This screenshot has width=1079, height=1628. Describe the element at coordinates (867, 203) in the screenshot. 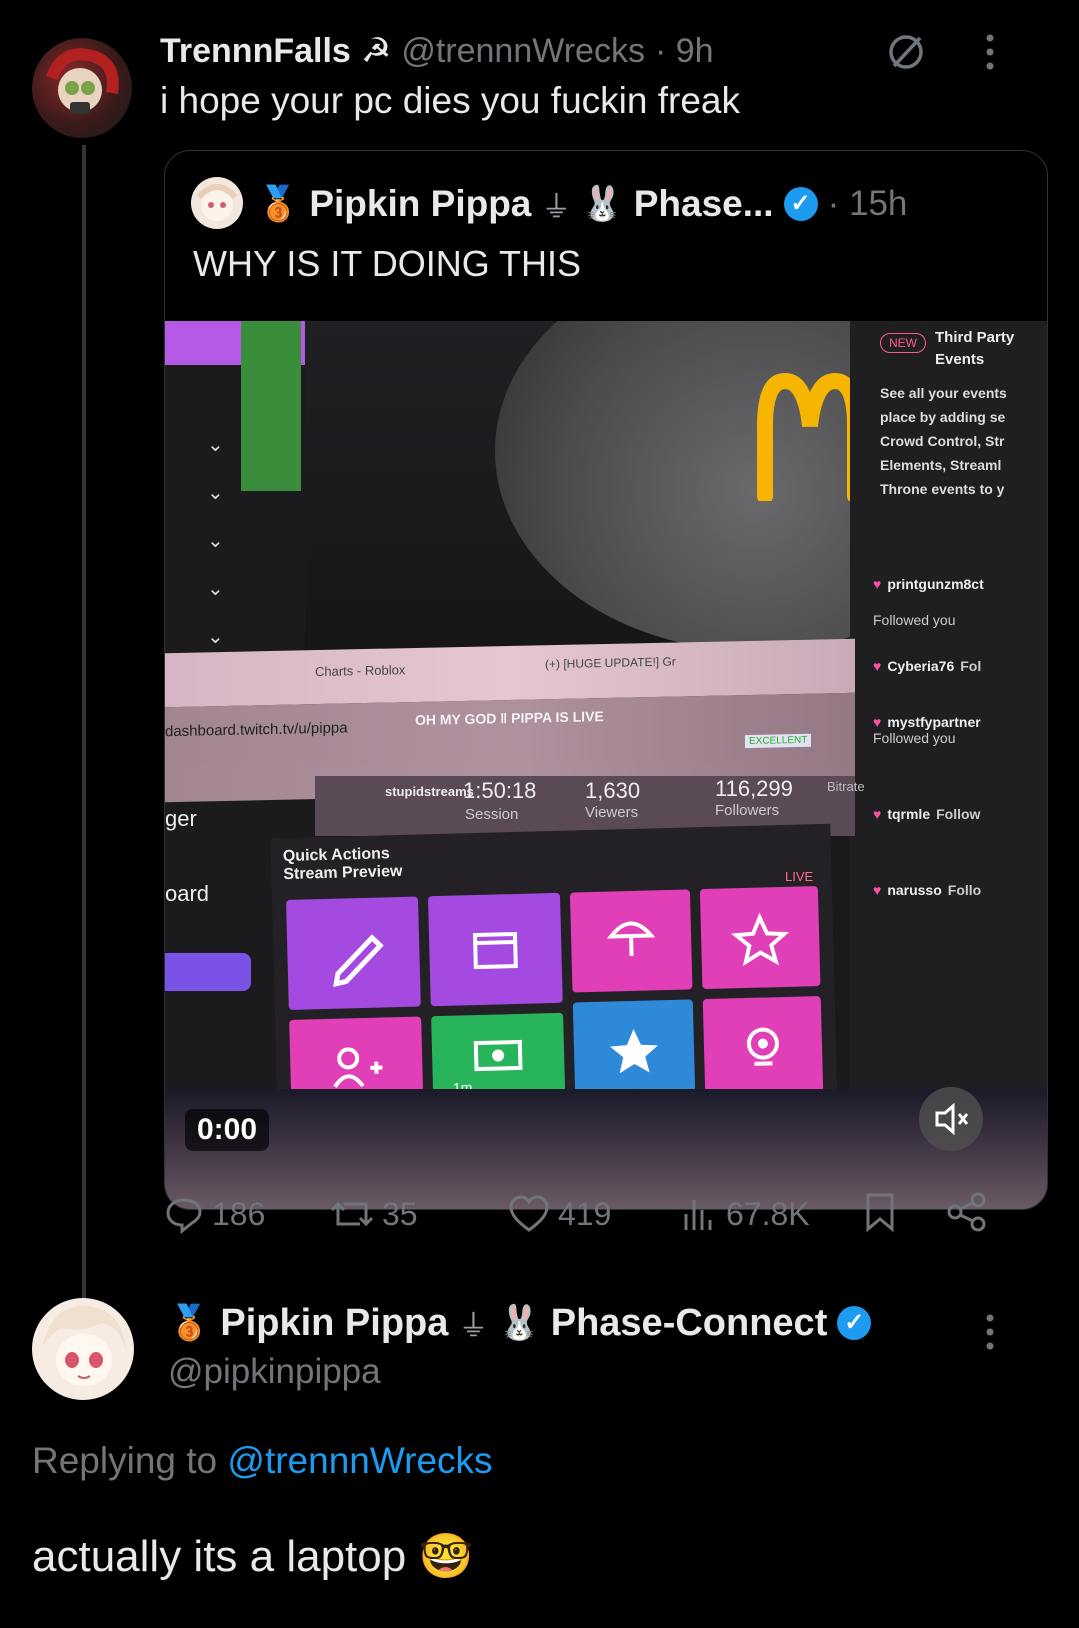

I see `quote-time: · 15h` at that location.